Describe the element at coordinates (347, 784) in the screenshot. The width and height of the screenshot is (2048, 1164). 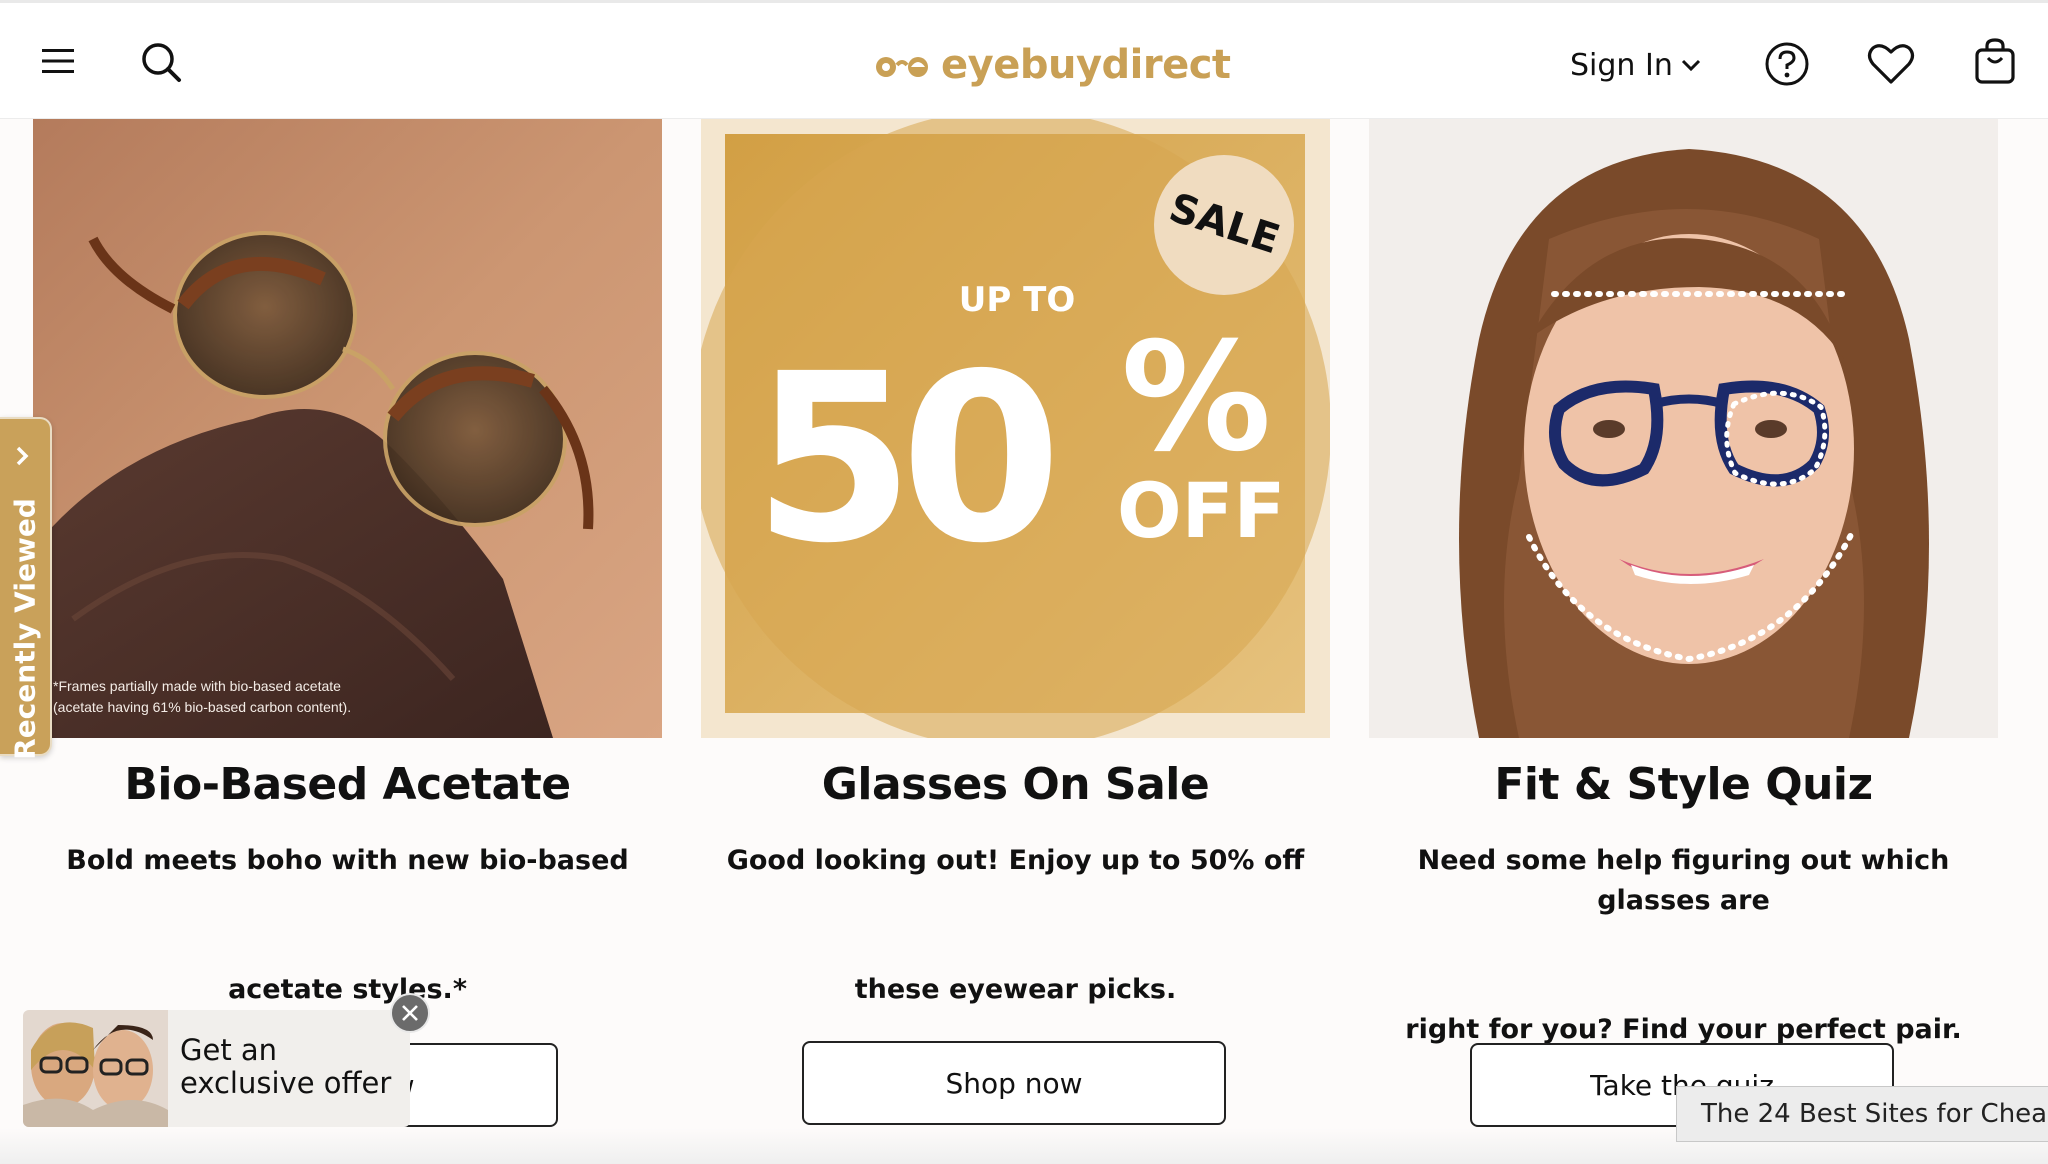
I see `card-title: Bio-Based Acetate` at that location.